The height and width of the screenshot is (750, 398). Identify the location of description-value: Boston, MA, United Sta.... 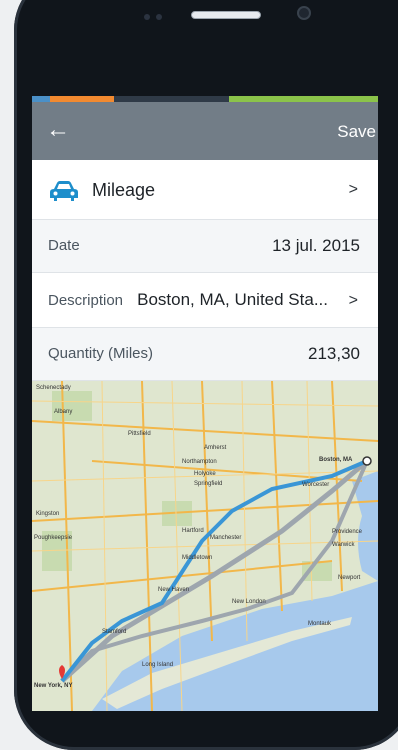
(232, 299).